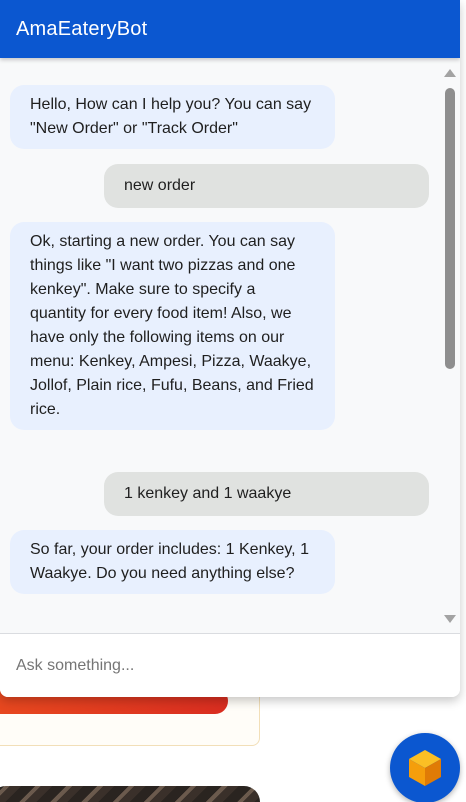 This screenshot has height=802, width=466. What do you see at coordinates (450, 228) in the screenshot?
I see `scroll-thumb` at bounding box center [450, 228].